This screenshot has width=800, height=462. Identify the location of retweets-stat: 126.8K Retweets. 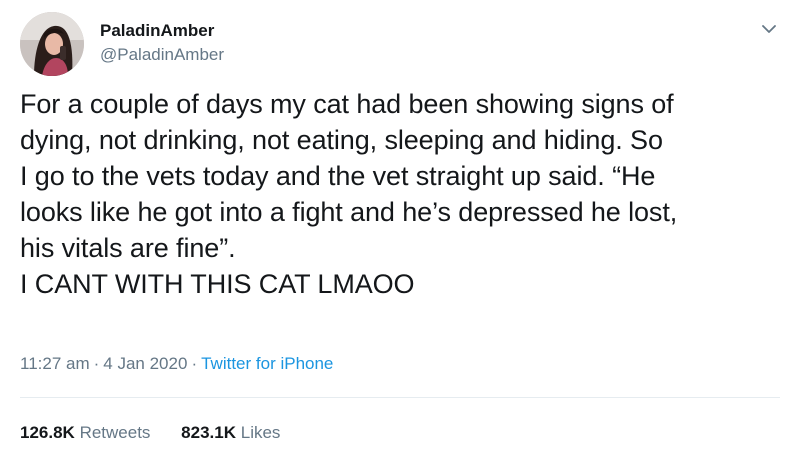
(85, 433).